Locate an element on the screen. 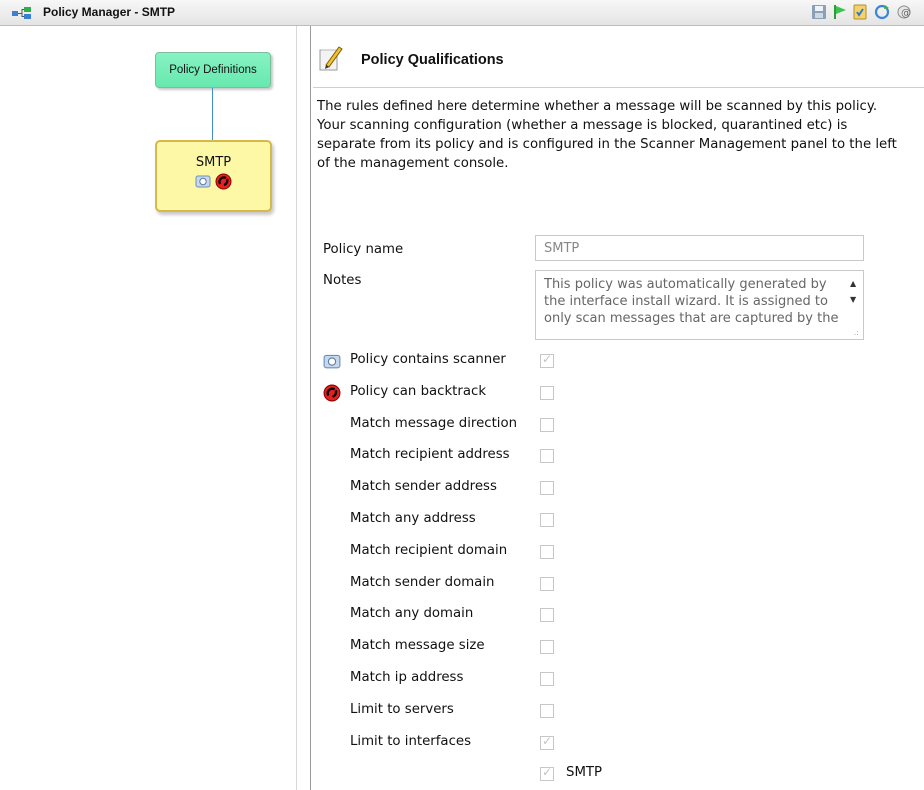  tree-node-label: Policy Definitions is located at coordinates (213, 70).